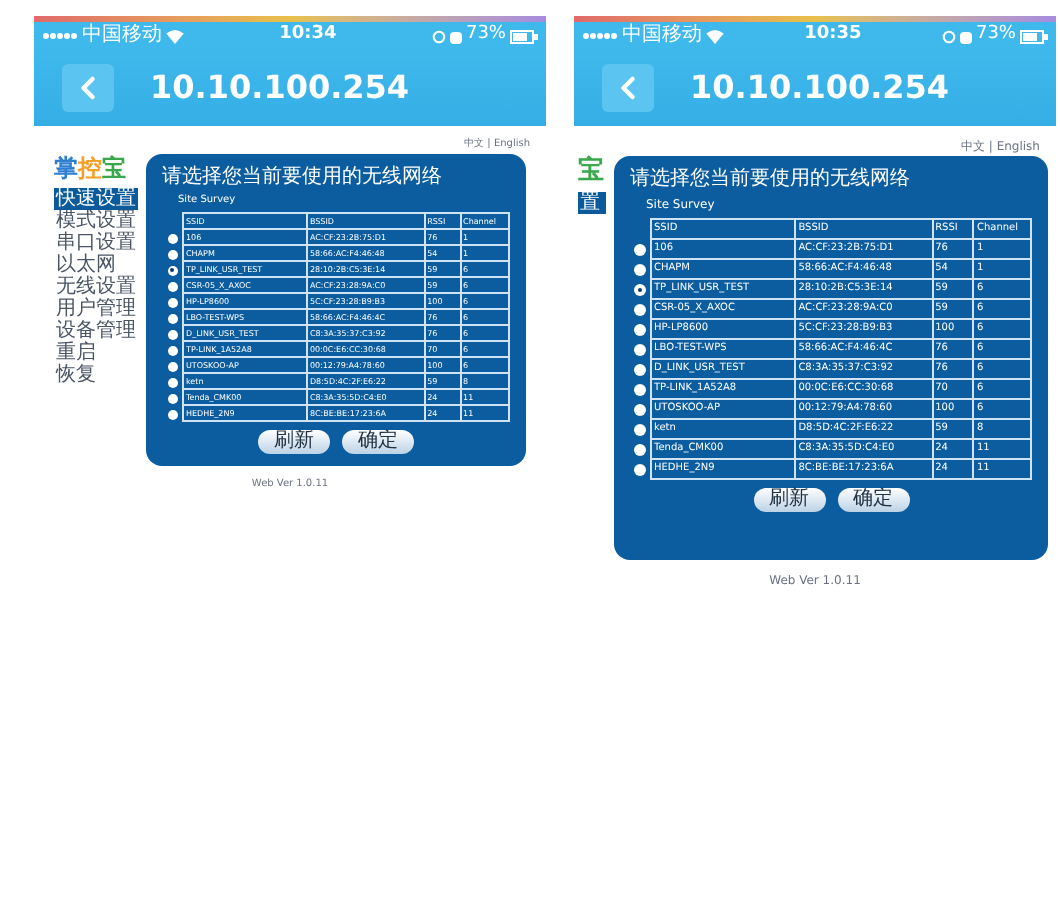  Describe the element at coordinates (592, 203) in the screenshot. I see `sidebar-item: 置` at that location.